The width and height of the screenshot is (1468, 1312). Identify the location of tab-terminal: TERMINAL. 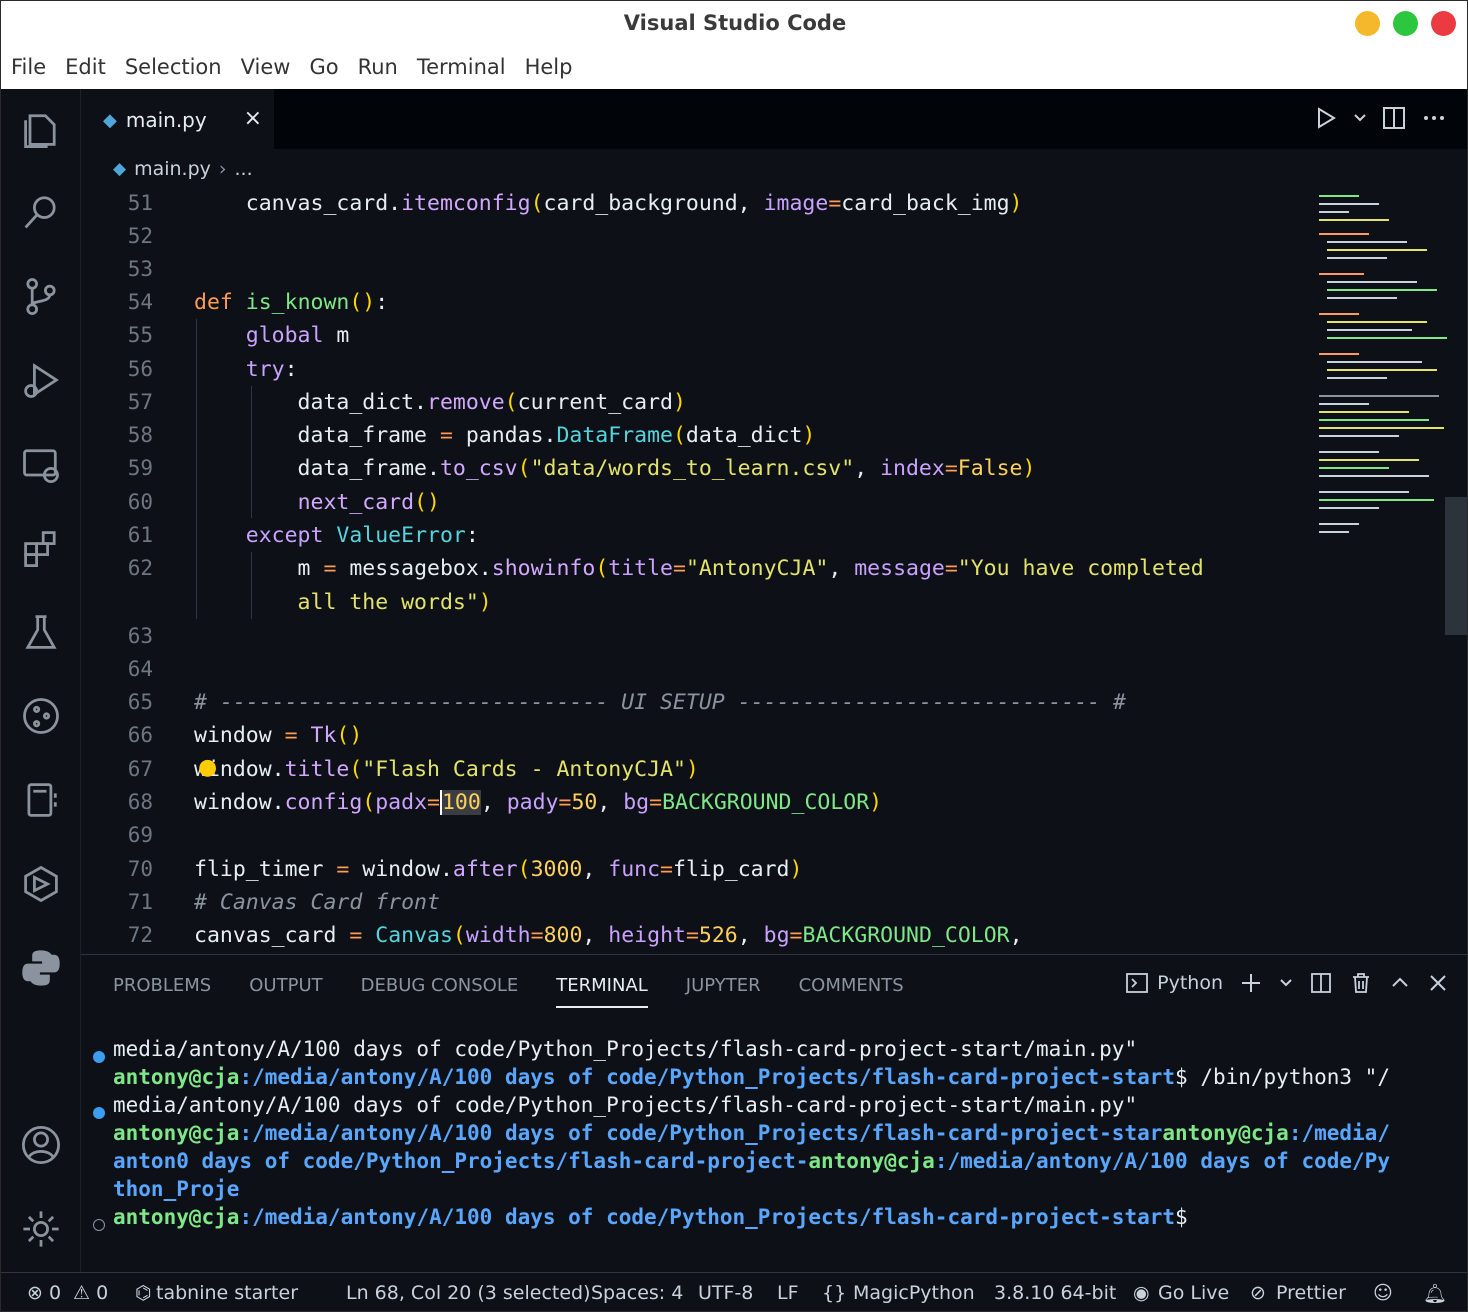
(602, 991).